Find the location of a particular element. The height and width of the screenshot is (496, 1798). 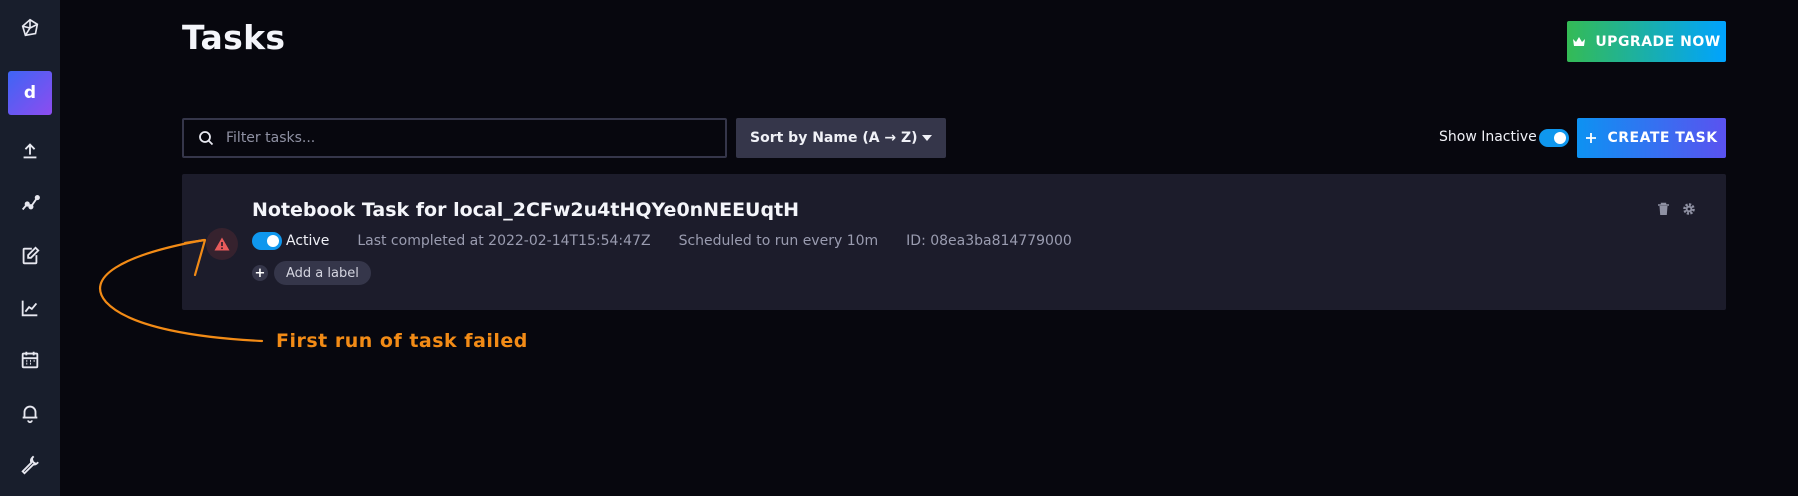

sort-dropdown-label: Sort by Name (A → Z) is located at coordinates (834, 138).